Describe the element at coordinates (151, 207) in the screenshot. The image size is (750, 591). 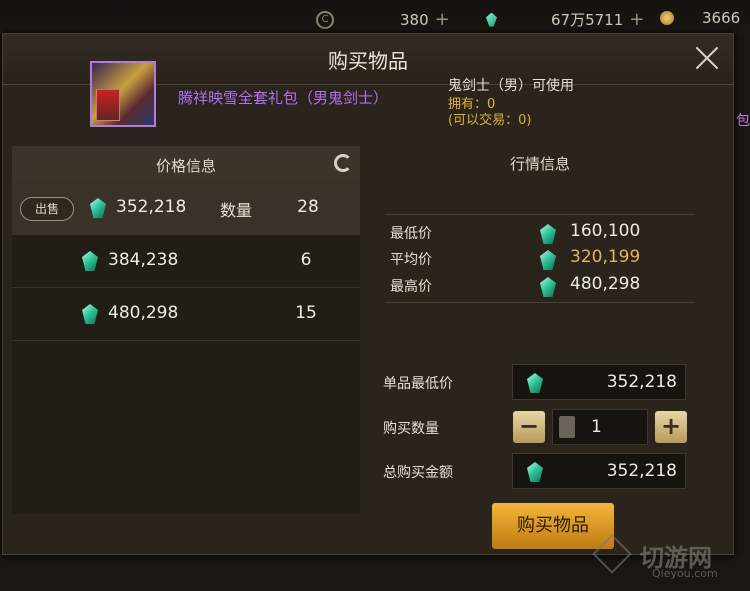
I see `listing-price: 352,218` at that location.